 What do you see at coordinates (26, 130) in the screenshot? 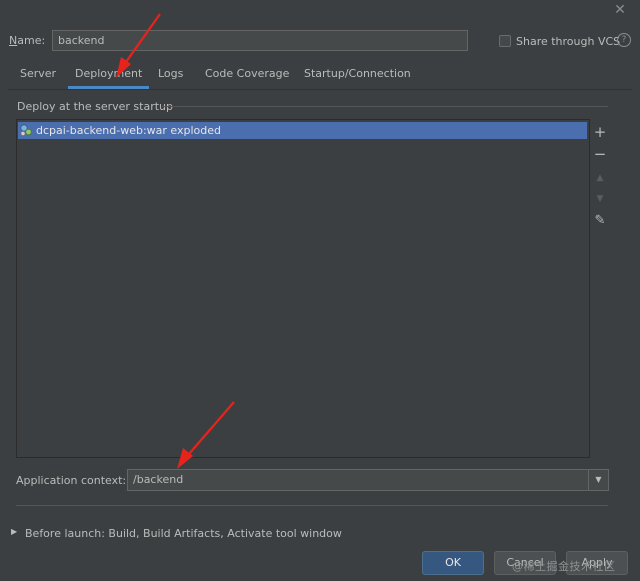
I see `artifact-icon` at bounding box center [26, 130].